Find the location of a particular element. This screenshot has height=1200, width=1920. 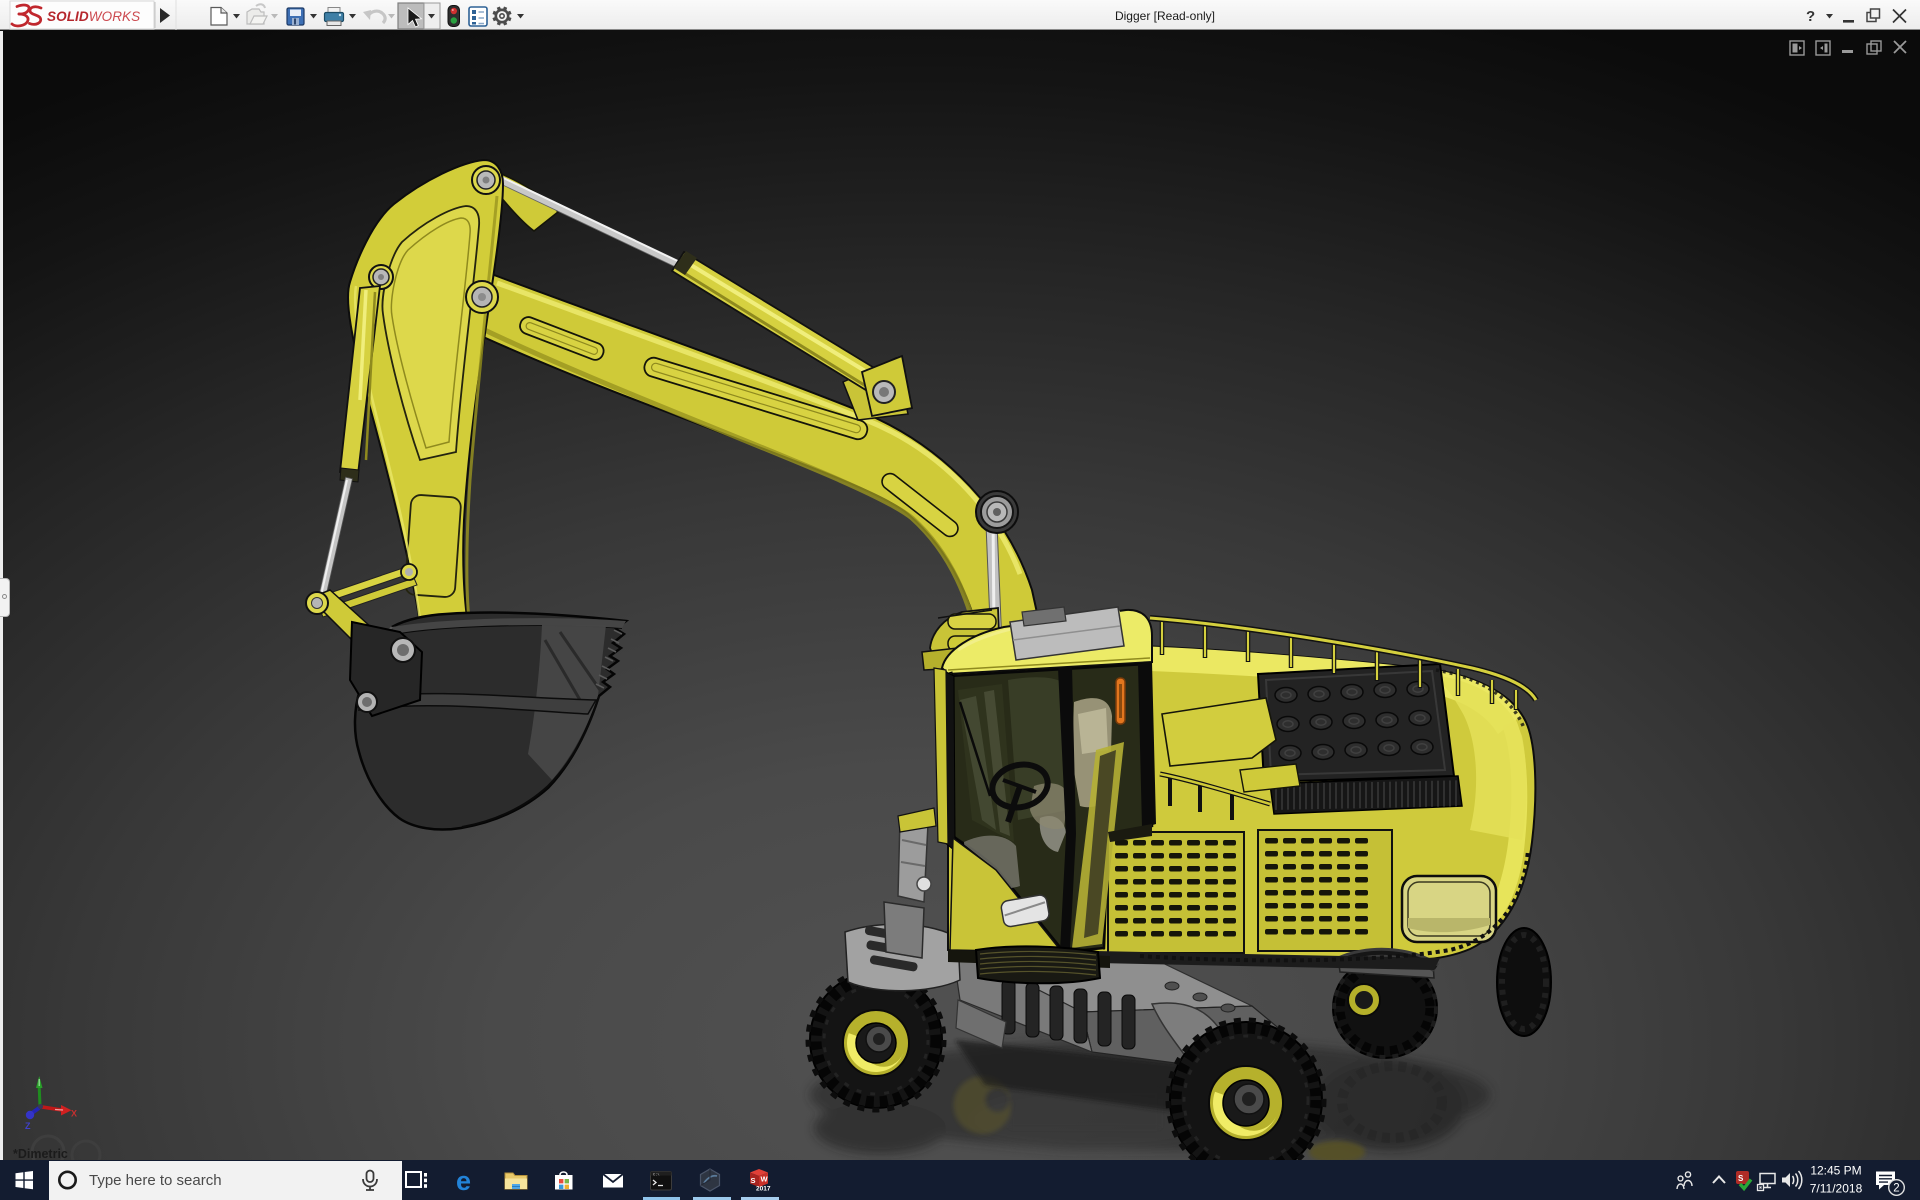

svg-text: 12:45 PM is located at coordinates (1835, 1171).